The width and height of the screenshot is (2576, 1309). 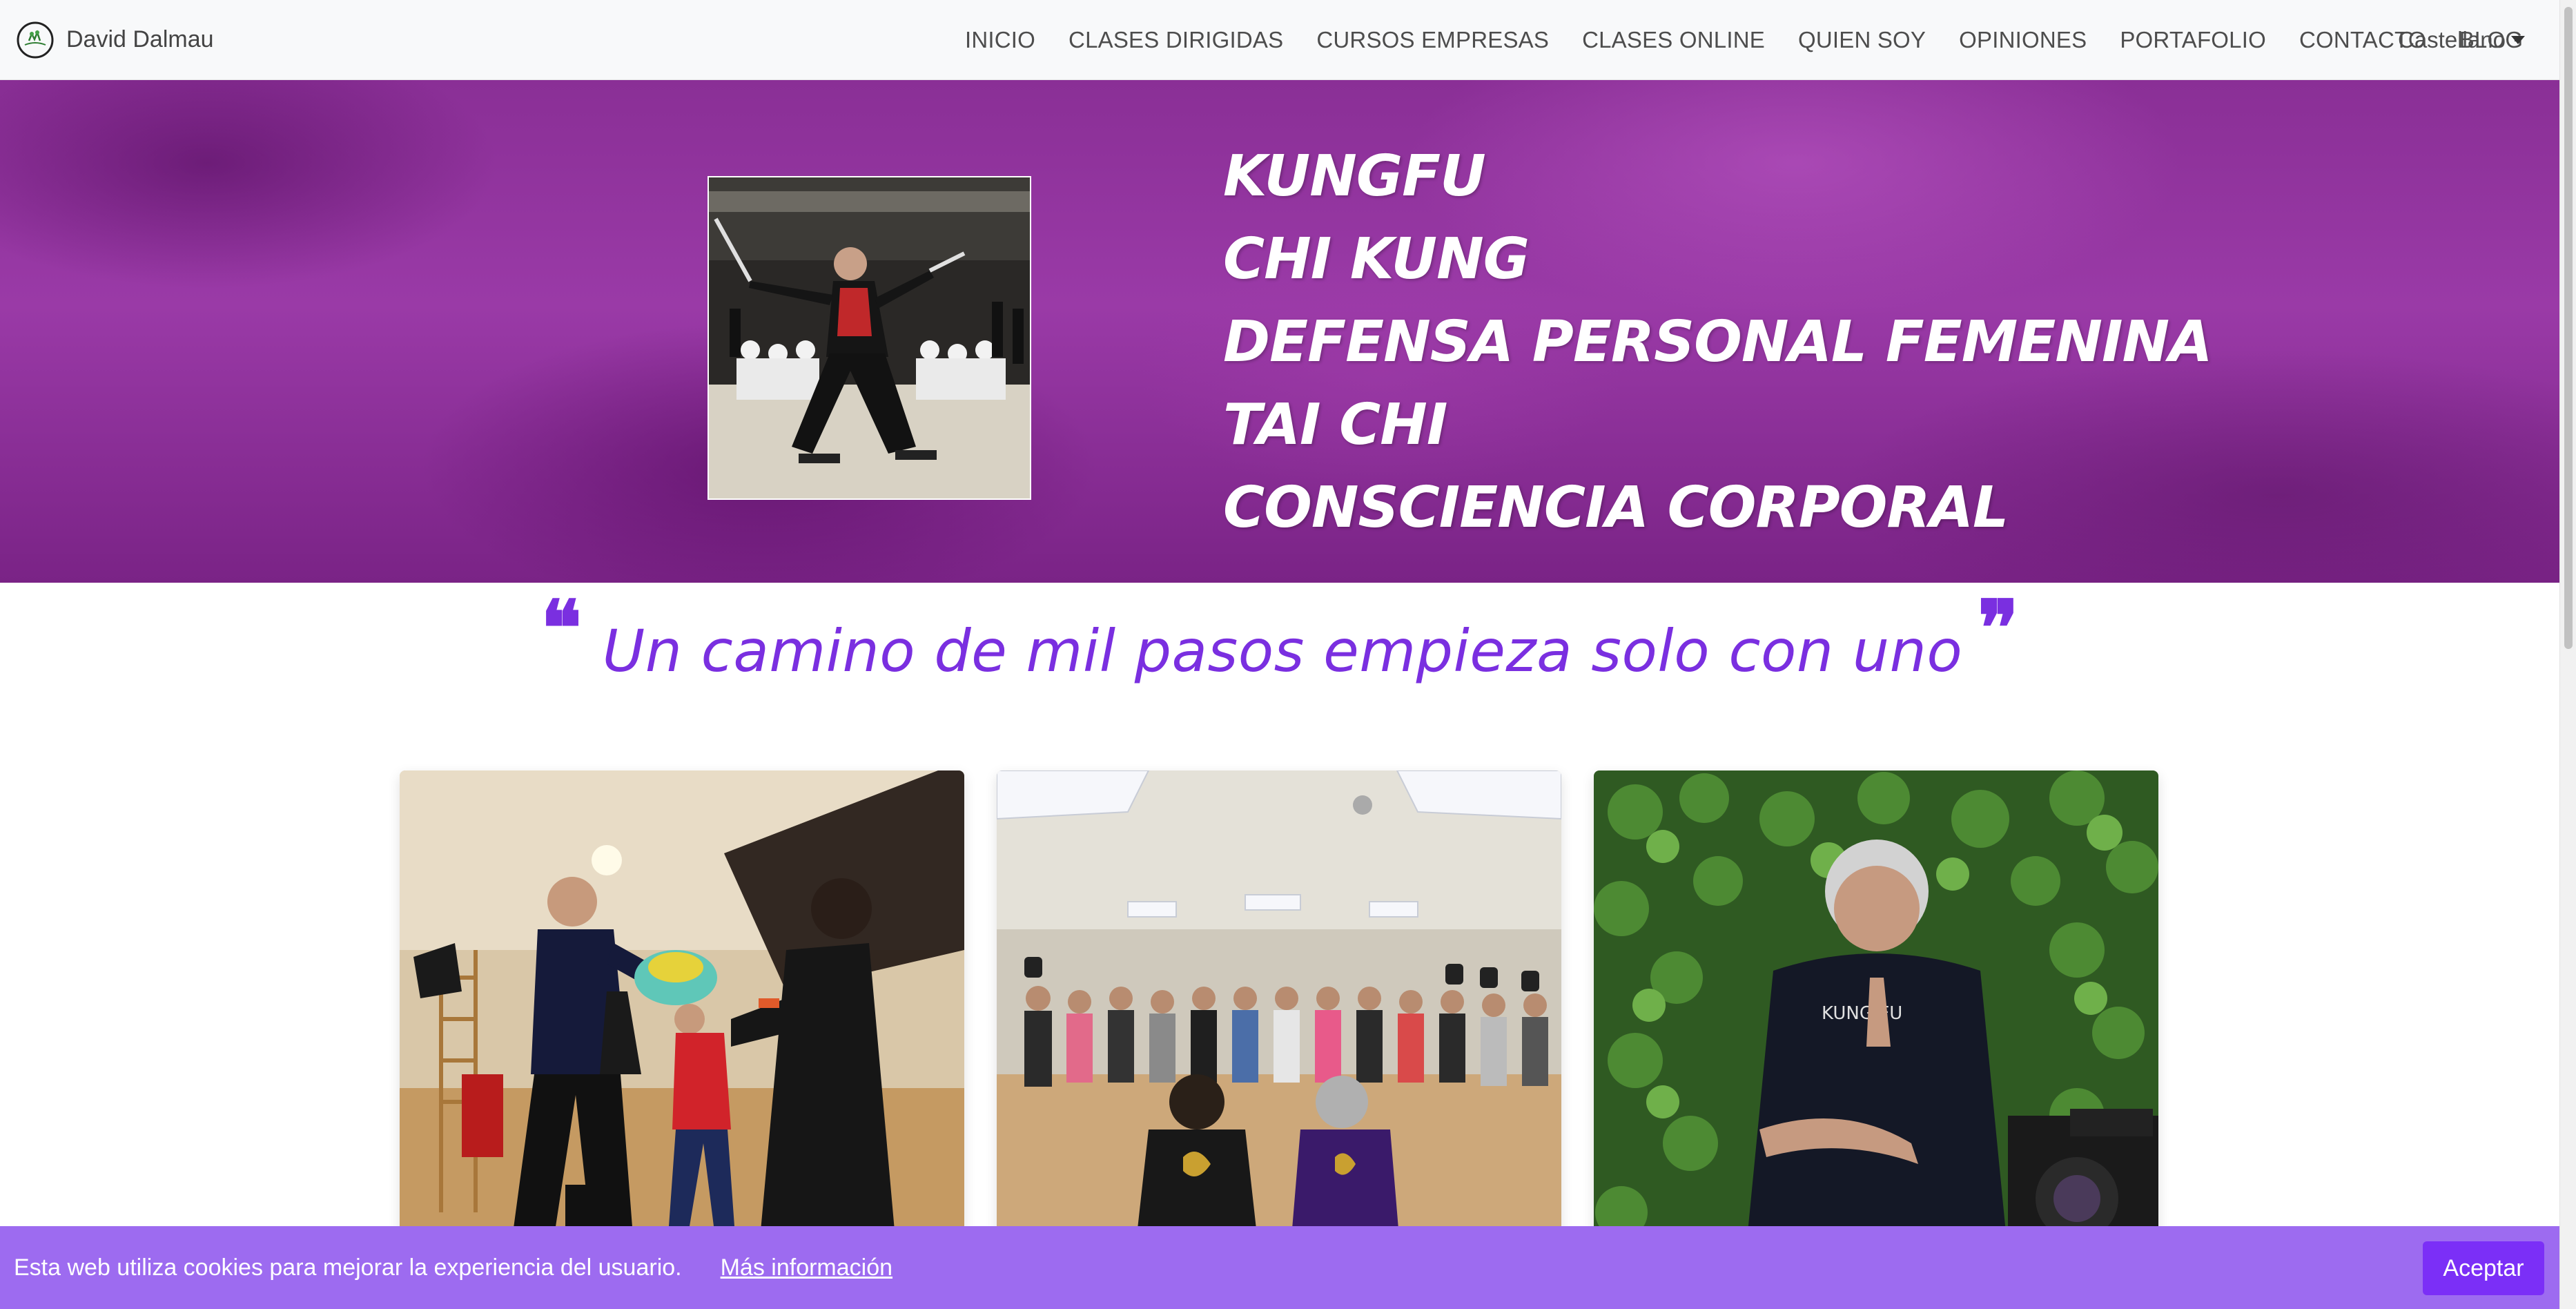 I want to click on open-quote-icon: ❝, so click(x=561, y=627).